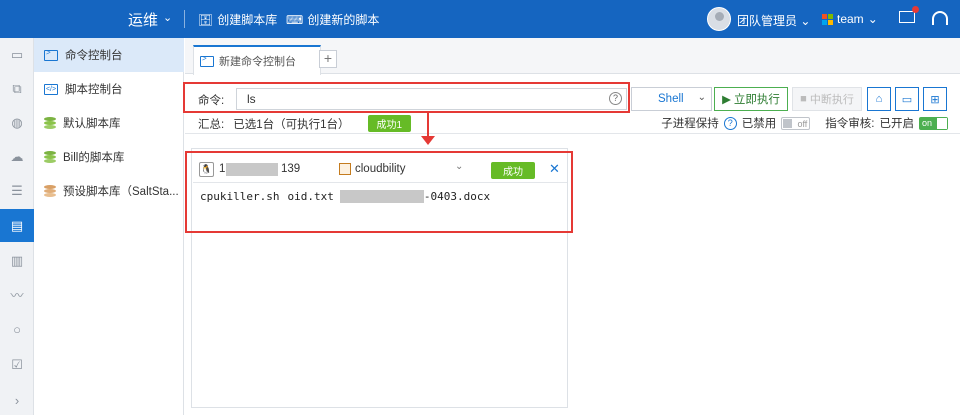  What do you see at coordinates (796, 123) in the screenshot?
I see `subprocess-toggle: off` at bounding box center [796, 123].